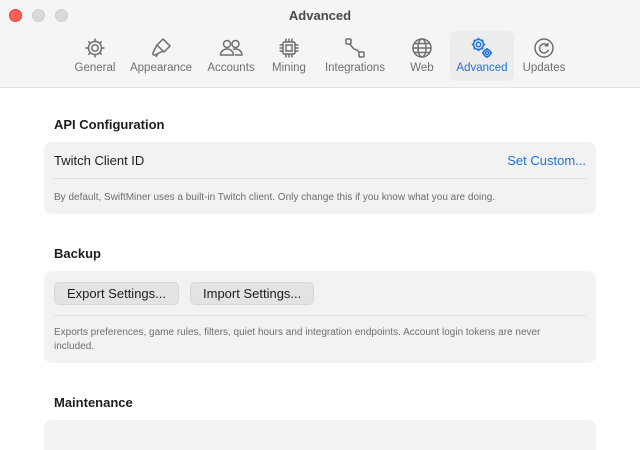 Image resolution: width=640 pixels, height=450 pixels. Describe the element at coordinates (231, 48) in the screenshot. I see `people-icon` at that location.